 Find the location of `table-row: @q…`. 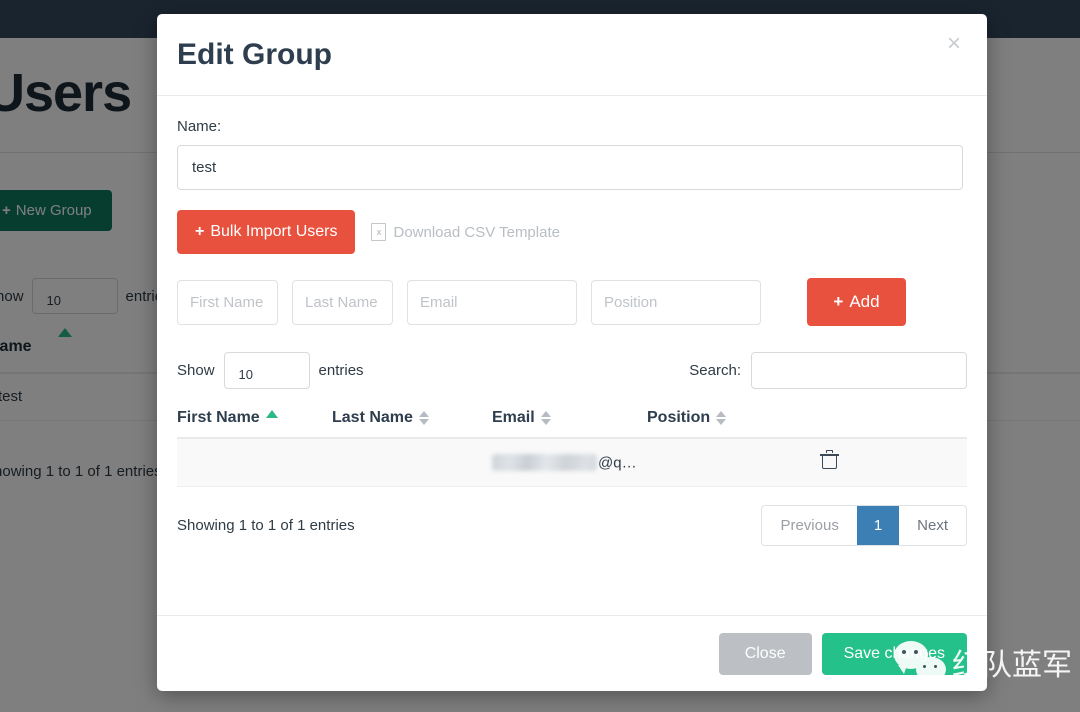

table-row: @q… is located at coordinates (572, 462).